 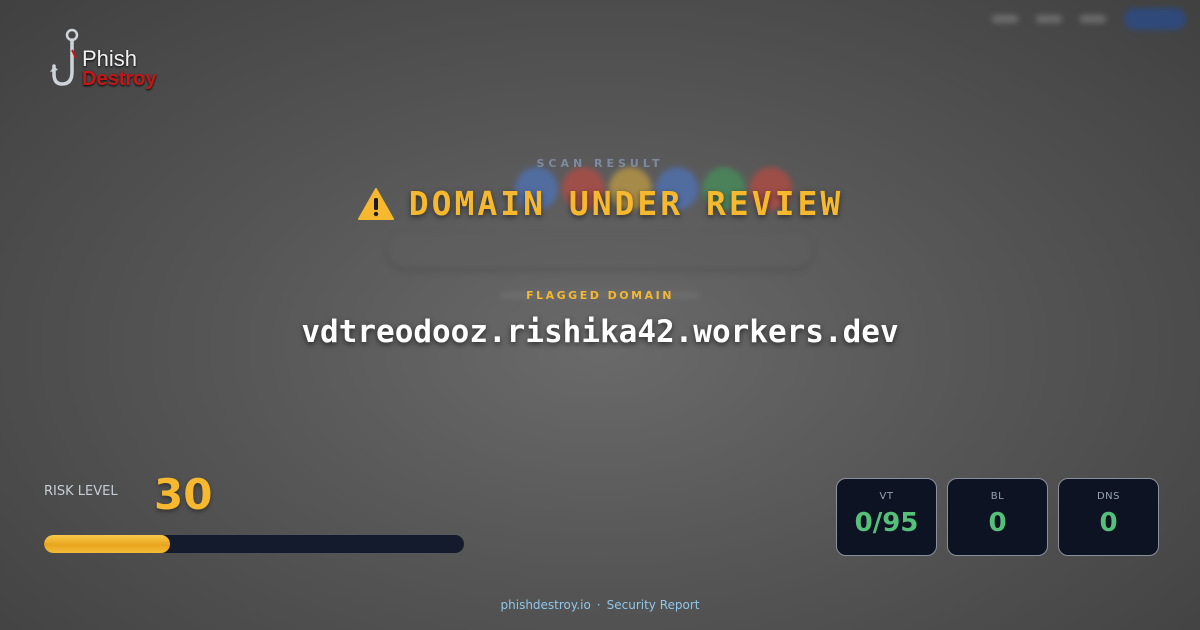 What do you see at coordinates (600, 250) in the screenshot?
I see `background-search-bar` at bounding box center [600, 250].